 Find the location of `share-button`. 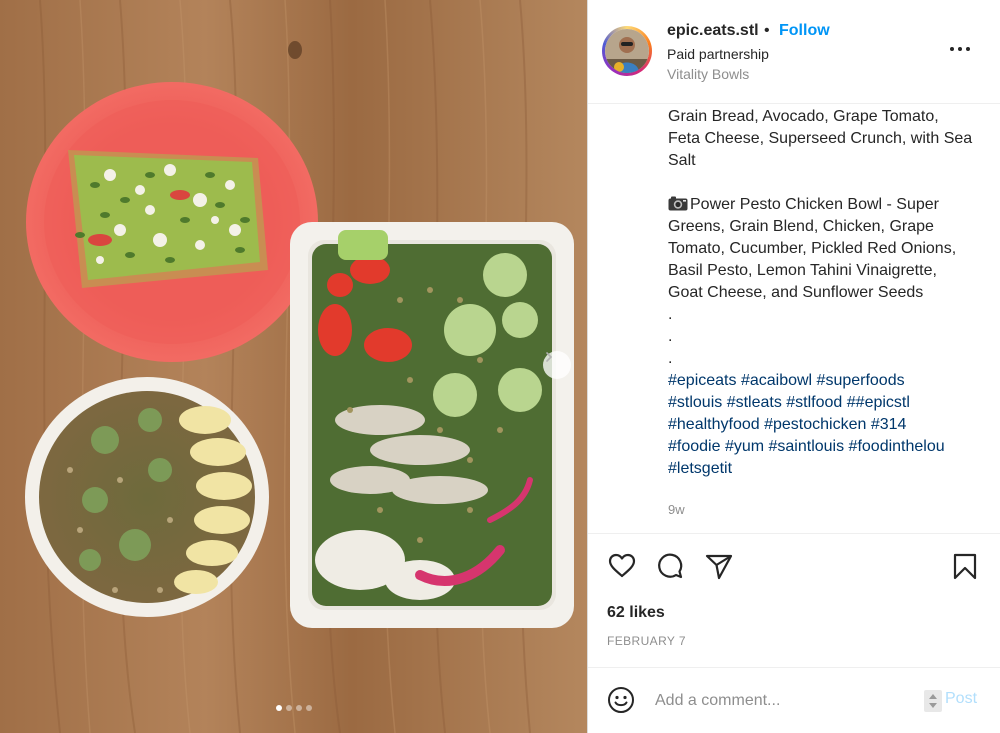

share-button is located at coordinates (719, 566).